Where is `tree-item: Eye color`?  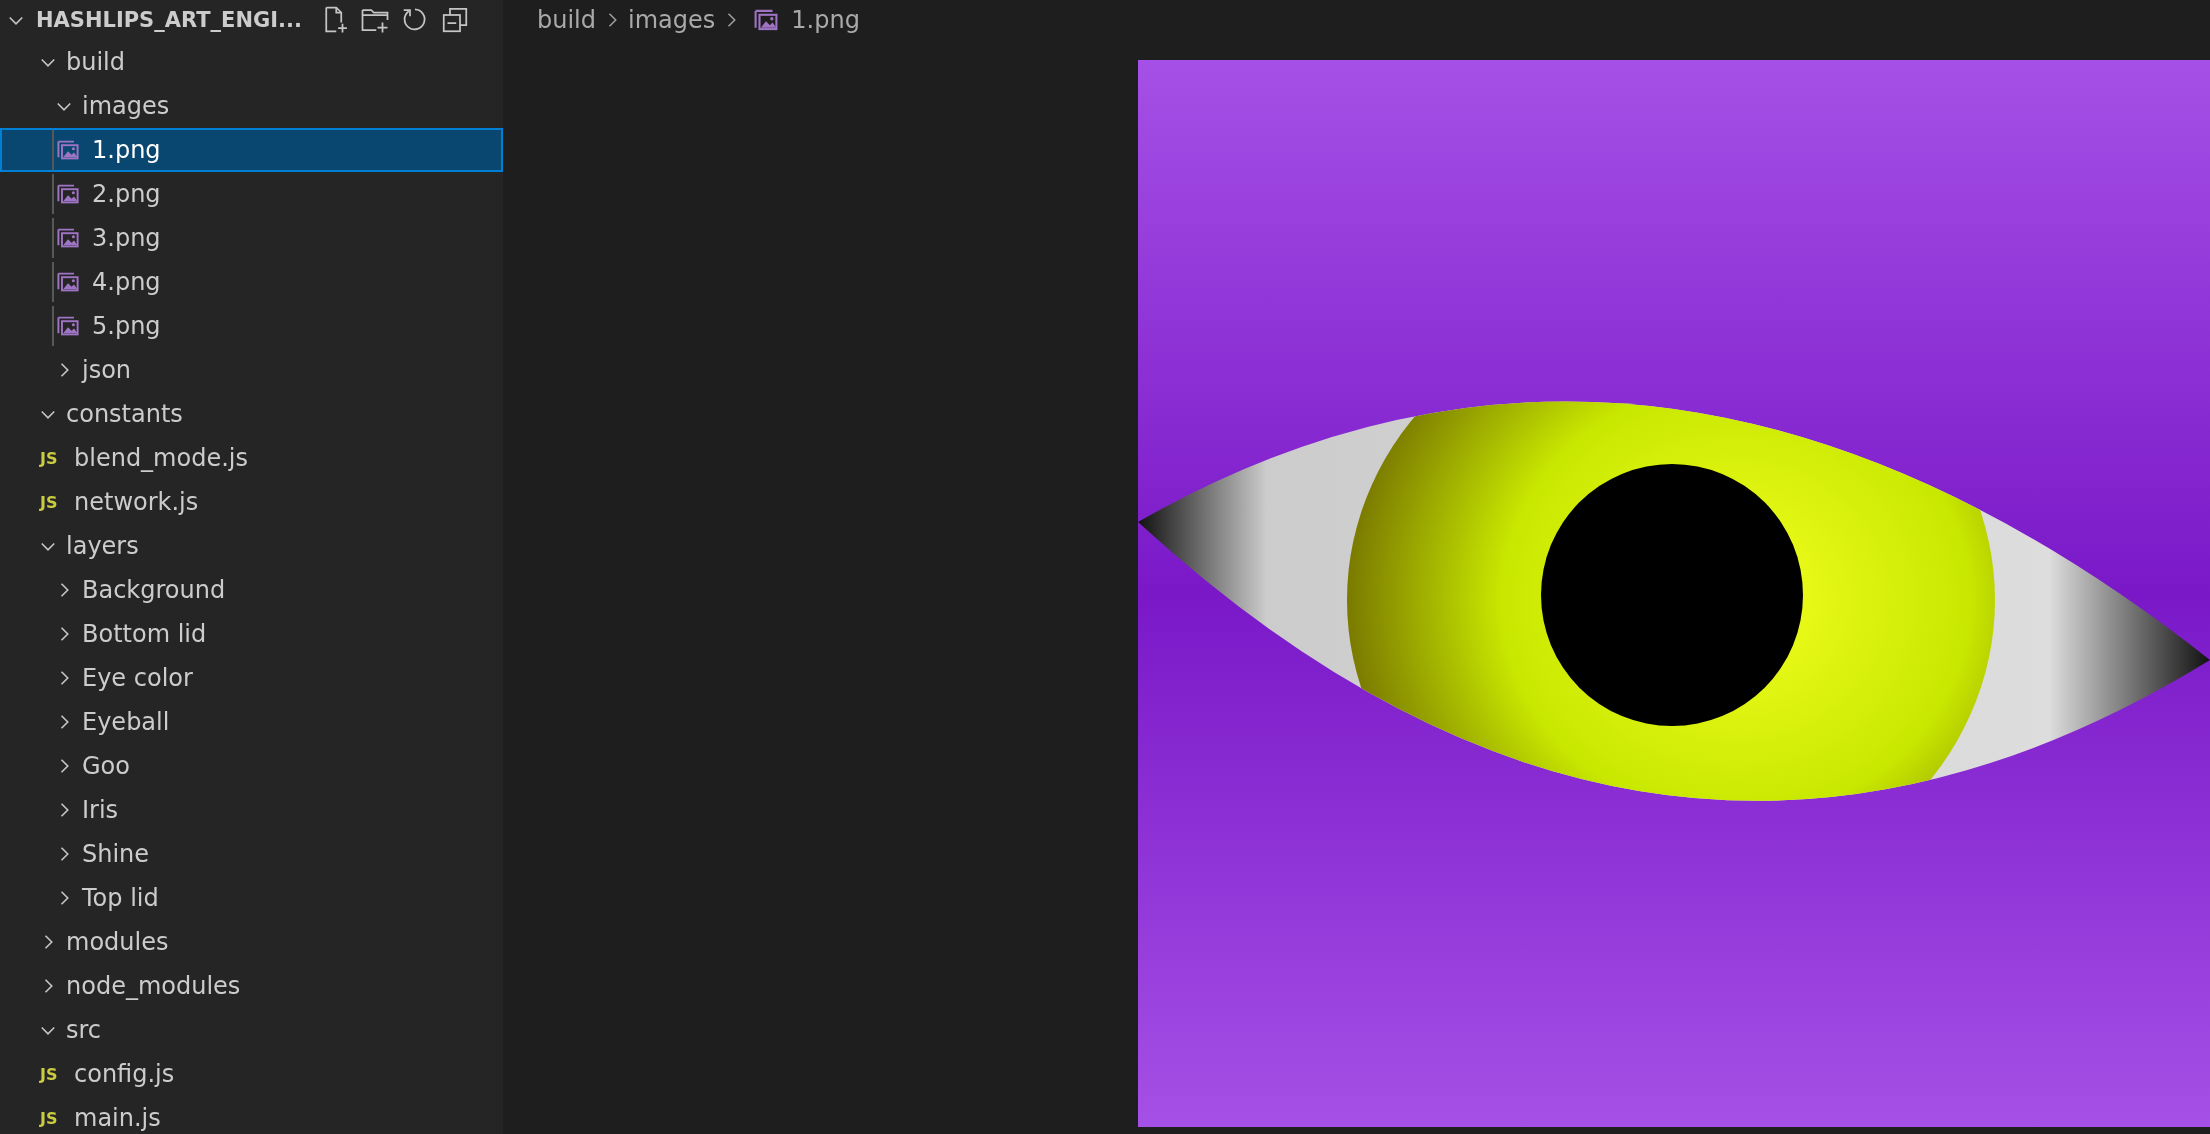 tree-item: Eye color is located at coordinates (251, 678).